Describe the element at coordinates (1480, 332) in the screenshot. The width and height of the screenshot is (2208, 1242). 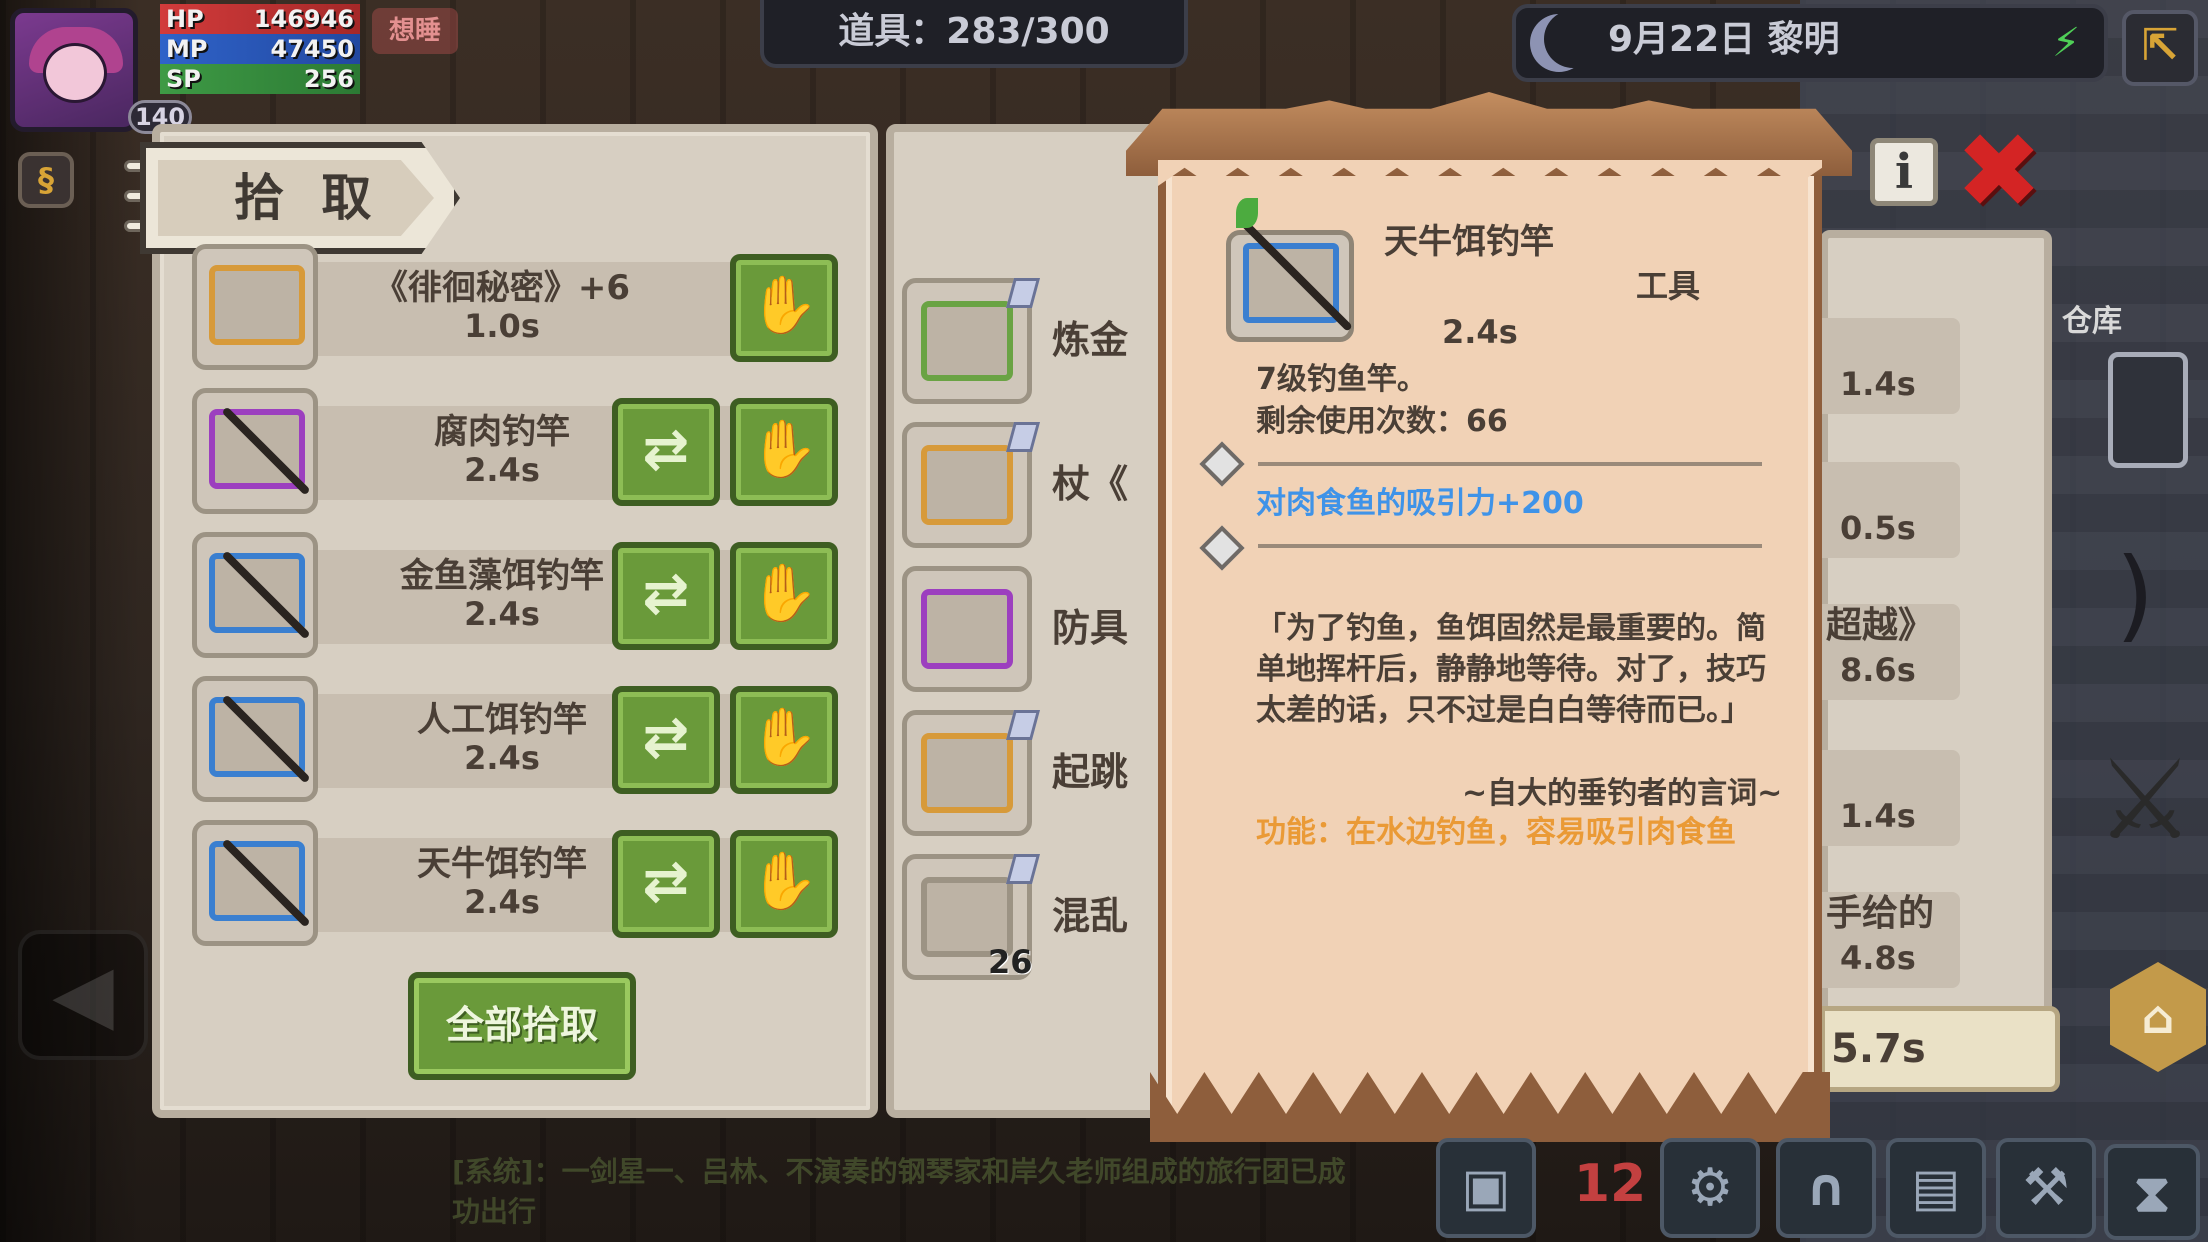
I see `detail-item-time: 2.4s` at that location.